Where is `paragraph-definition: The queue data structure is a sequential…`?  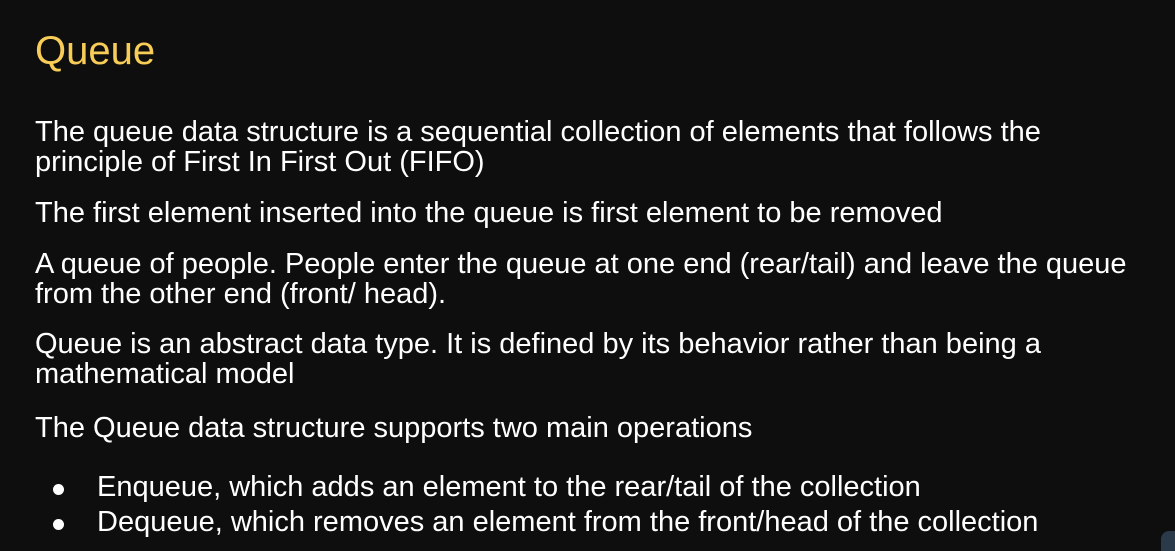 paragraph-definition: The queue data structure is a sequential… is located at coordinates (538, 147).